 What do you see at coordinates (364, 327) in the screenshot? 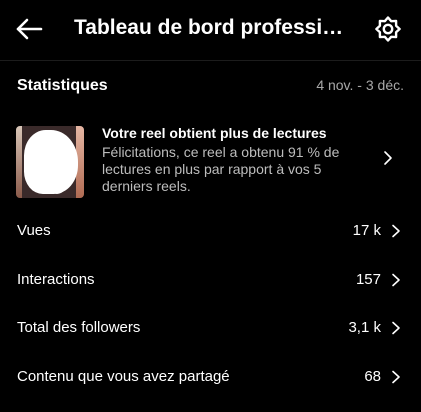
I see `metric-value: 3,1 k` at bounding box center [364, 327].